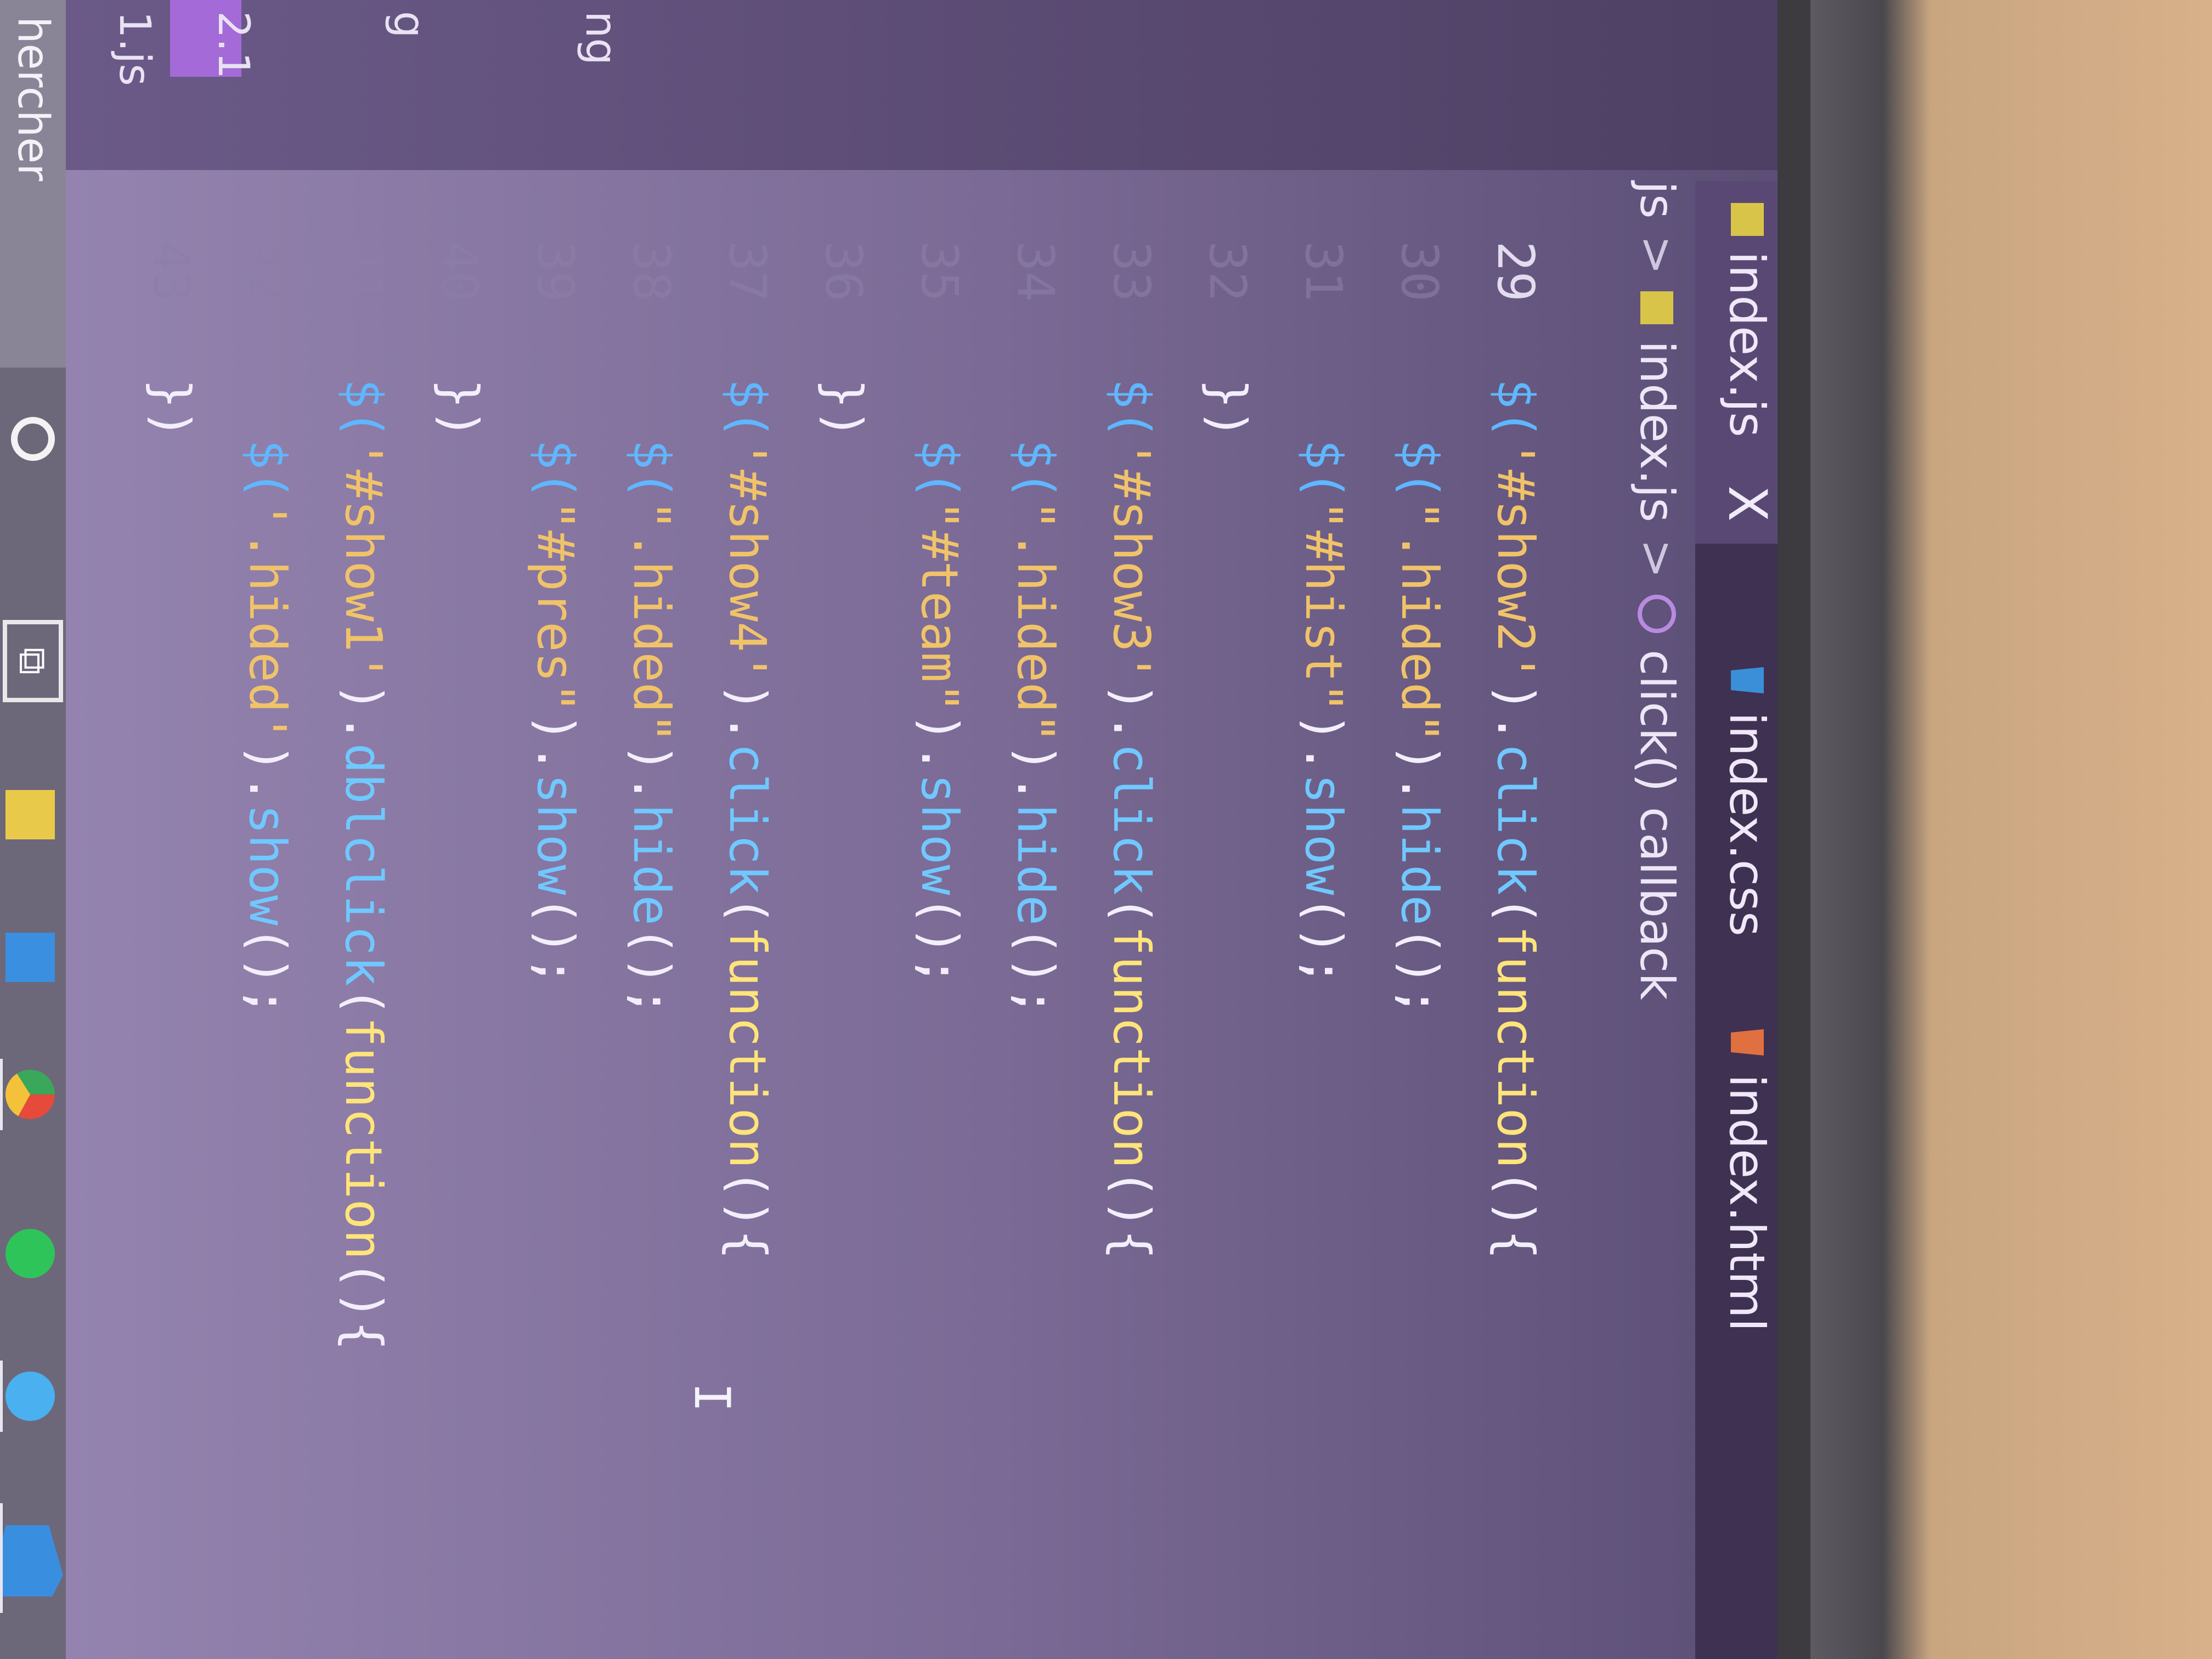 The width and height of the screenshot is (2212, 1659). I want to click on code-token: (, so click(1132, 911).